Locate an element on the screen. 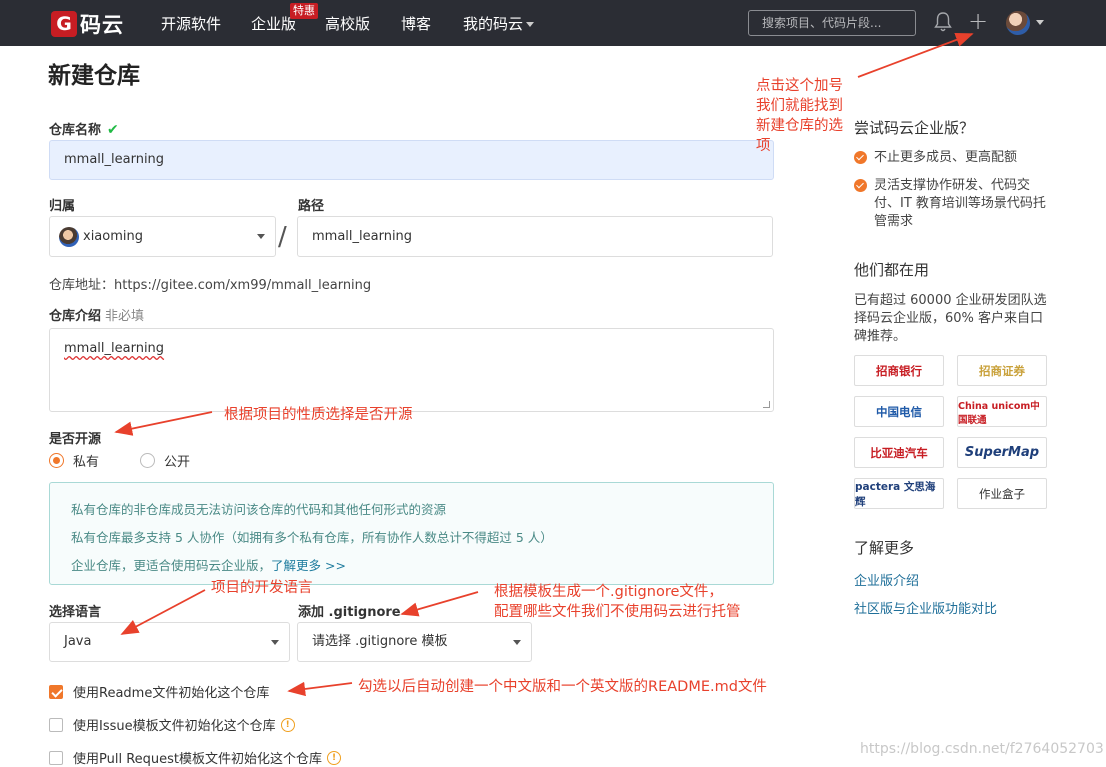  partner-logo: China unicom中国联通 is located at coordinates (1002, 411).